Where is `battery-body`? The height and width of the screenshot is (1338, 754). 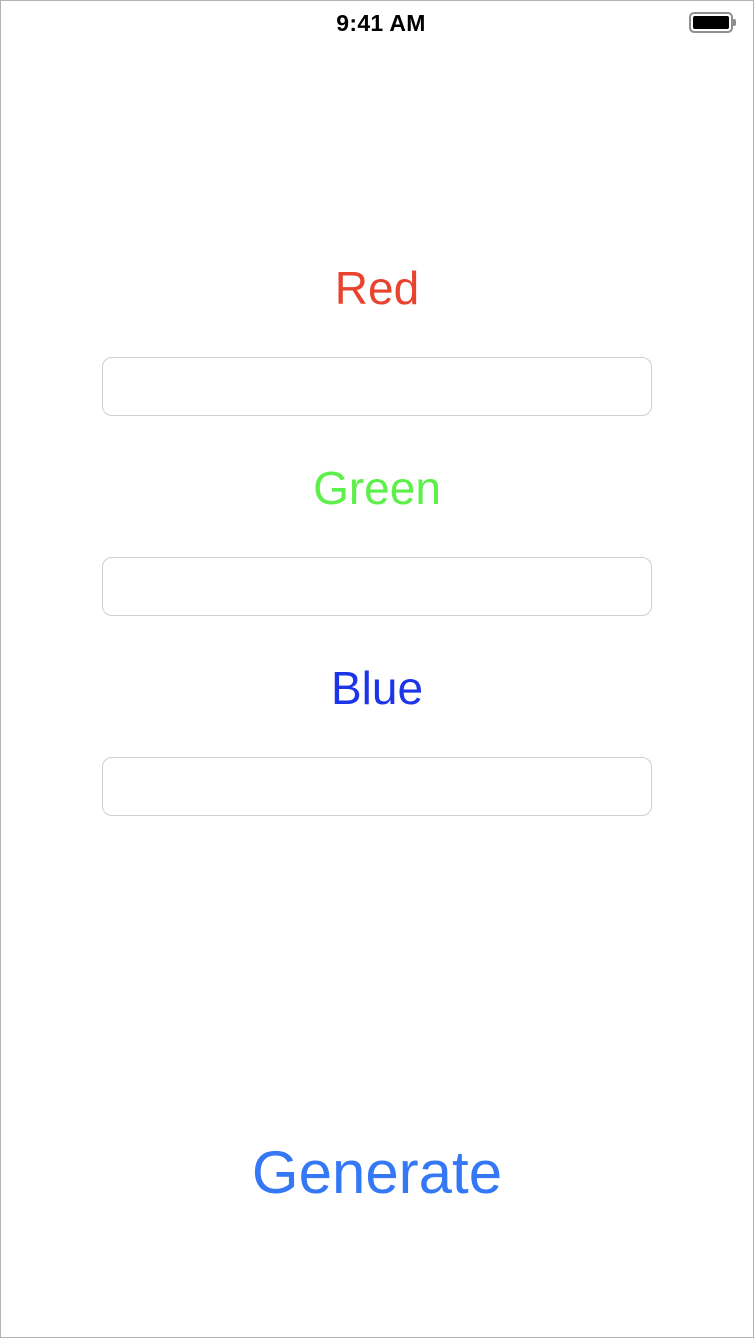 battery-body is located at coordinates (711, 22).